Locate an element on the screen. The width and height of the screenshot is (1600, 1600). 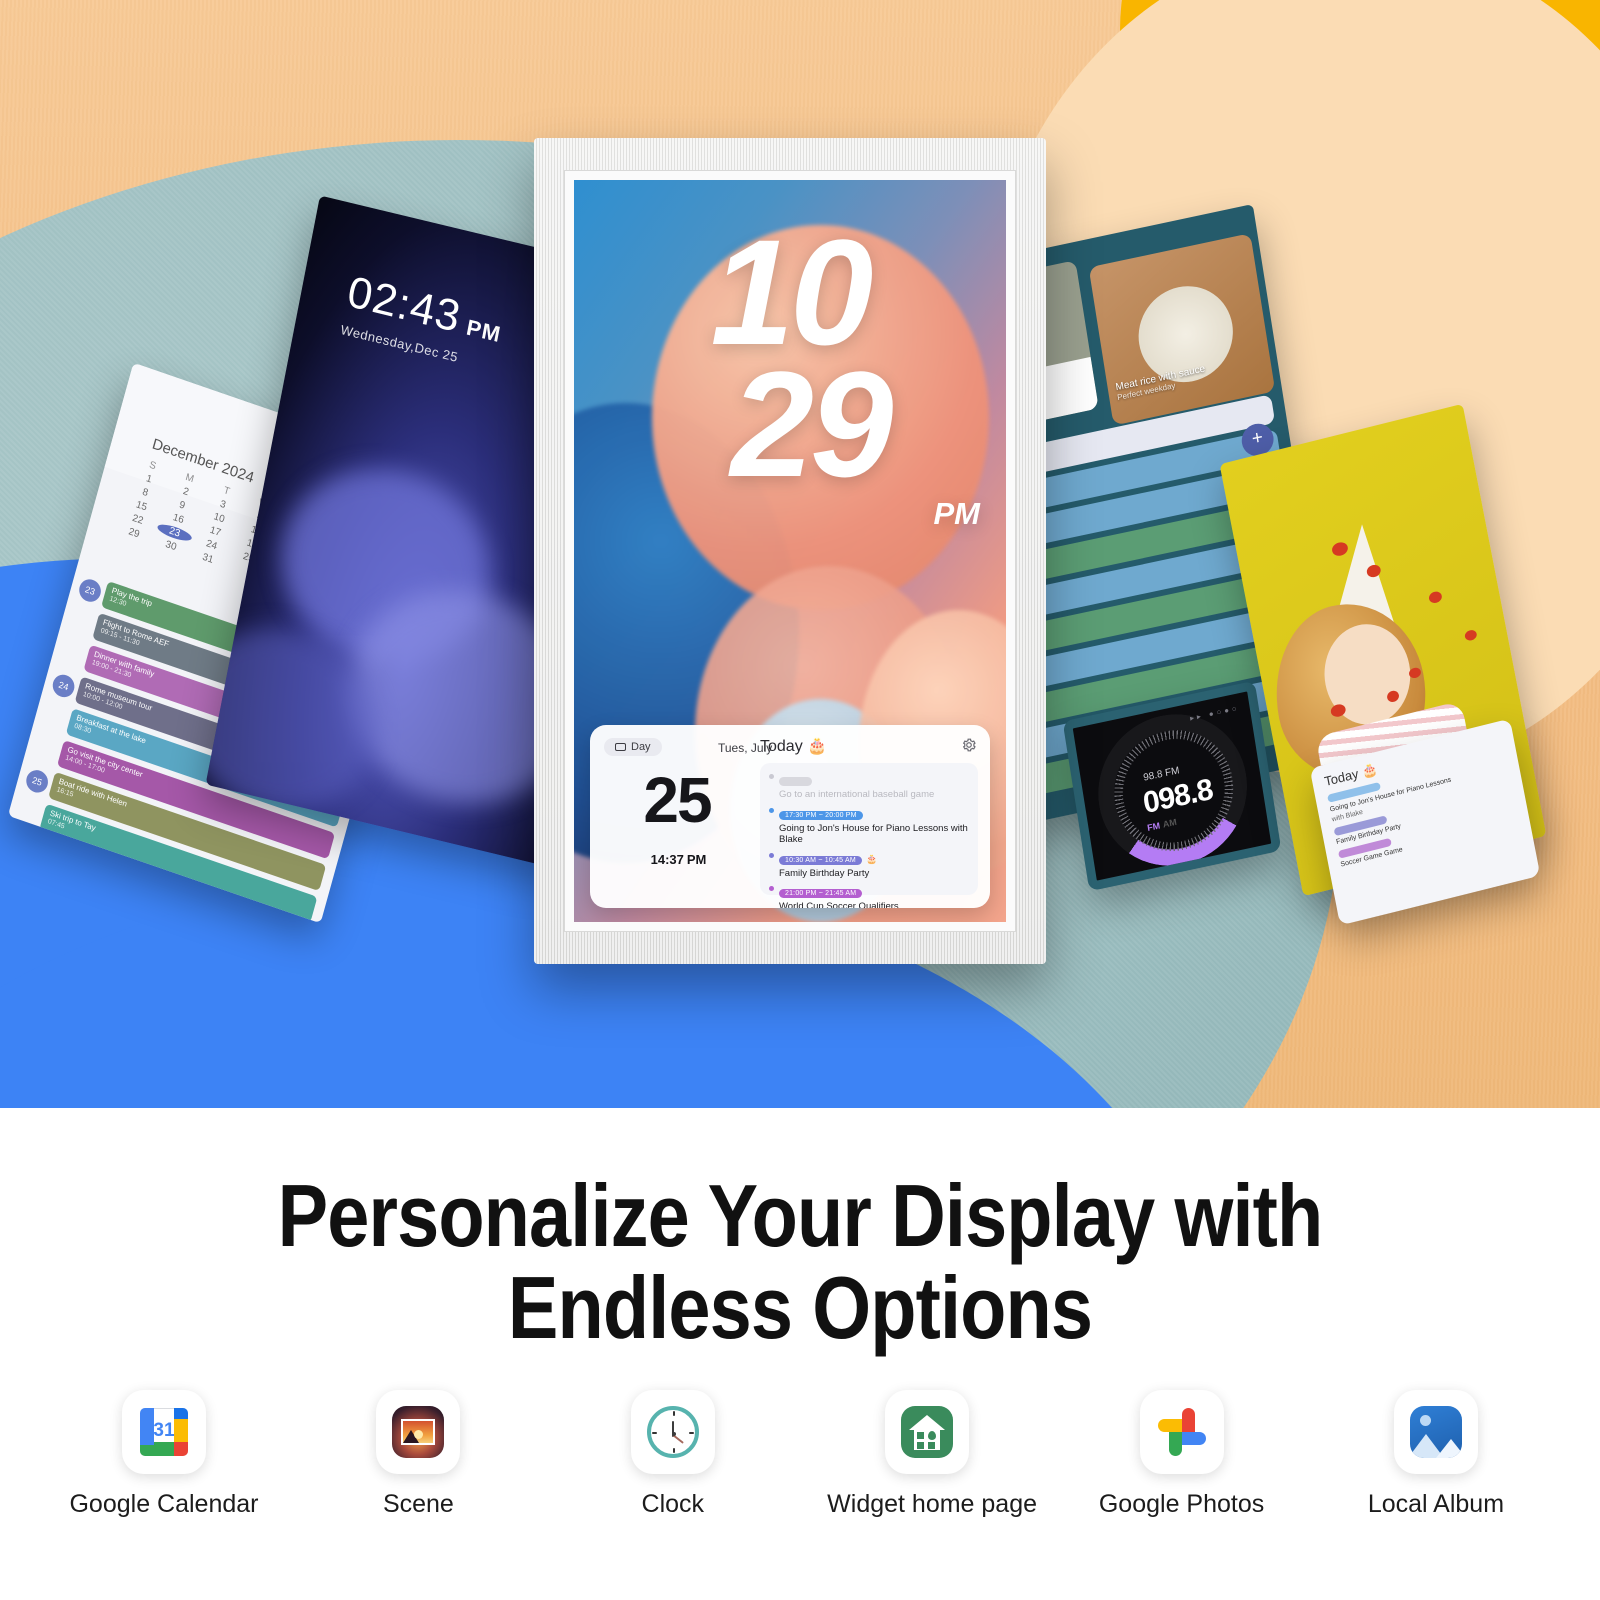
google-photos-icon is located at coordinates (1182, 1432).